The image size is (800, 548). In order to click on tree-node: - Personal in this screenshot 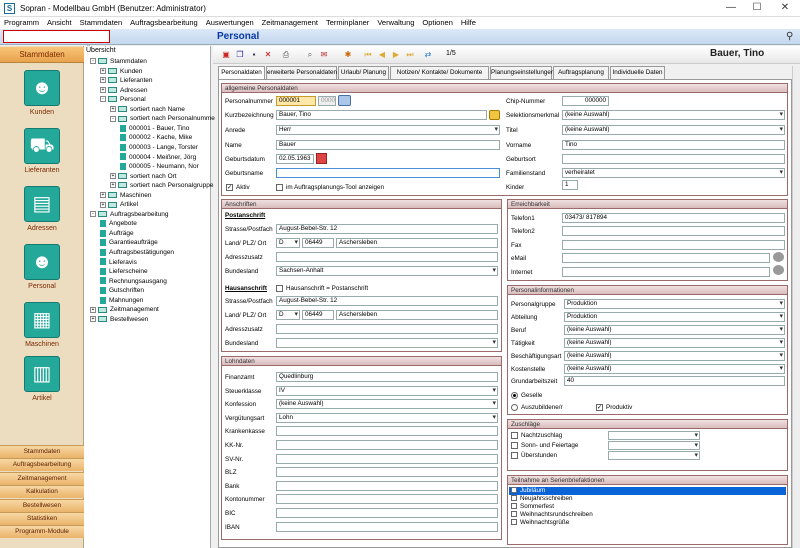, I will do `click(123, 99)`.